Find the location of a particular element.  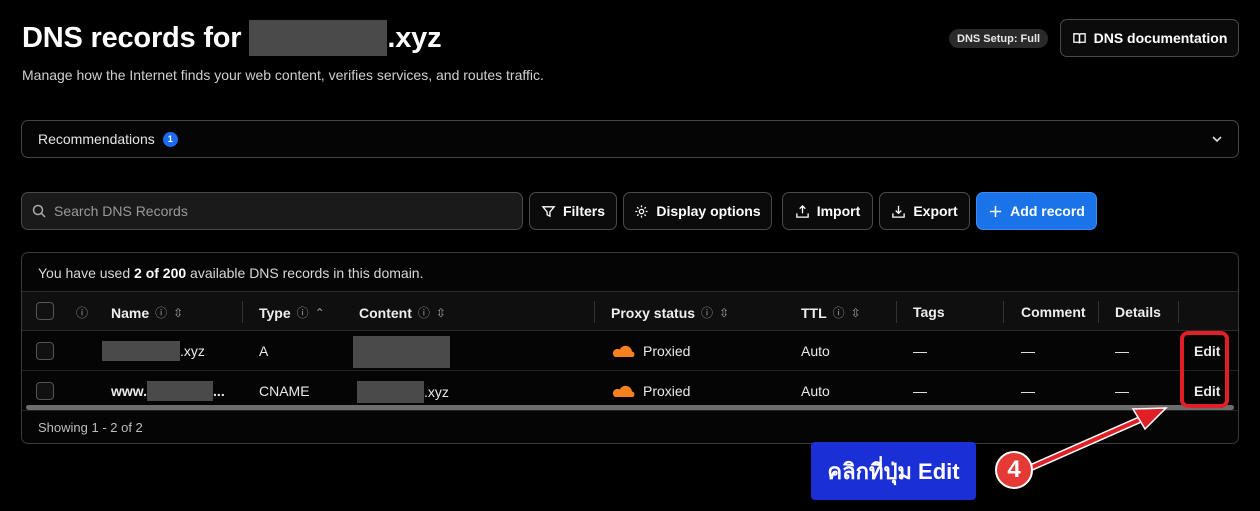

horizontal-scrollbar is located at coordinates (630, 407).